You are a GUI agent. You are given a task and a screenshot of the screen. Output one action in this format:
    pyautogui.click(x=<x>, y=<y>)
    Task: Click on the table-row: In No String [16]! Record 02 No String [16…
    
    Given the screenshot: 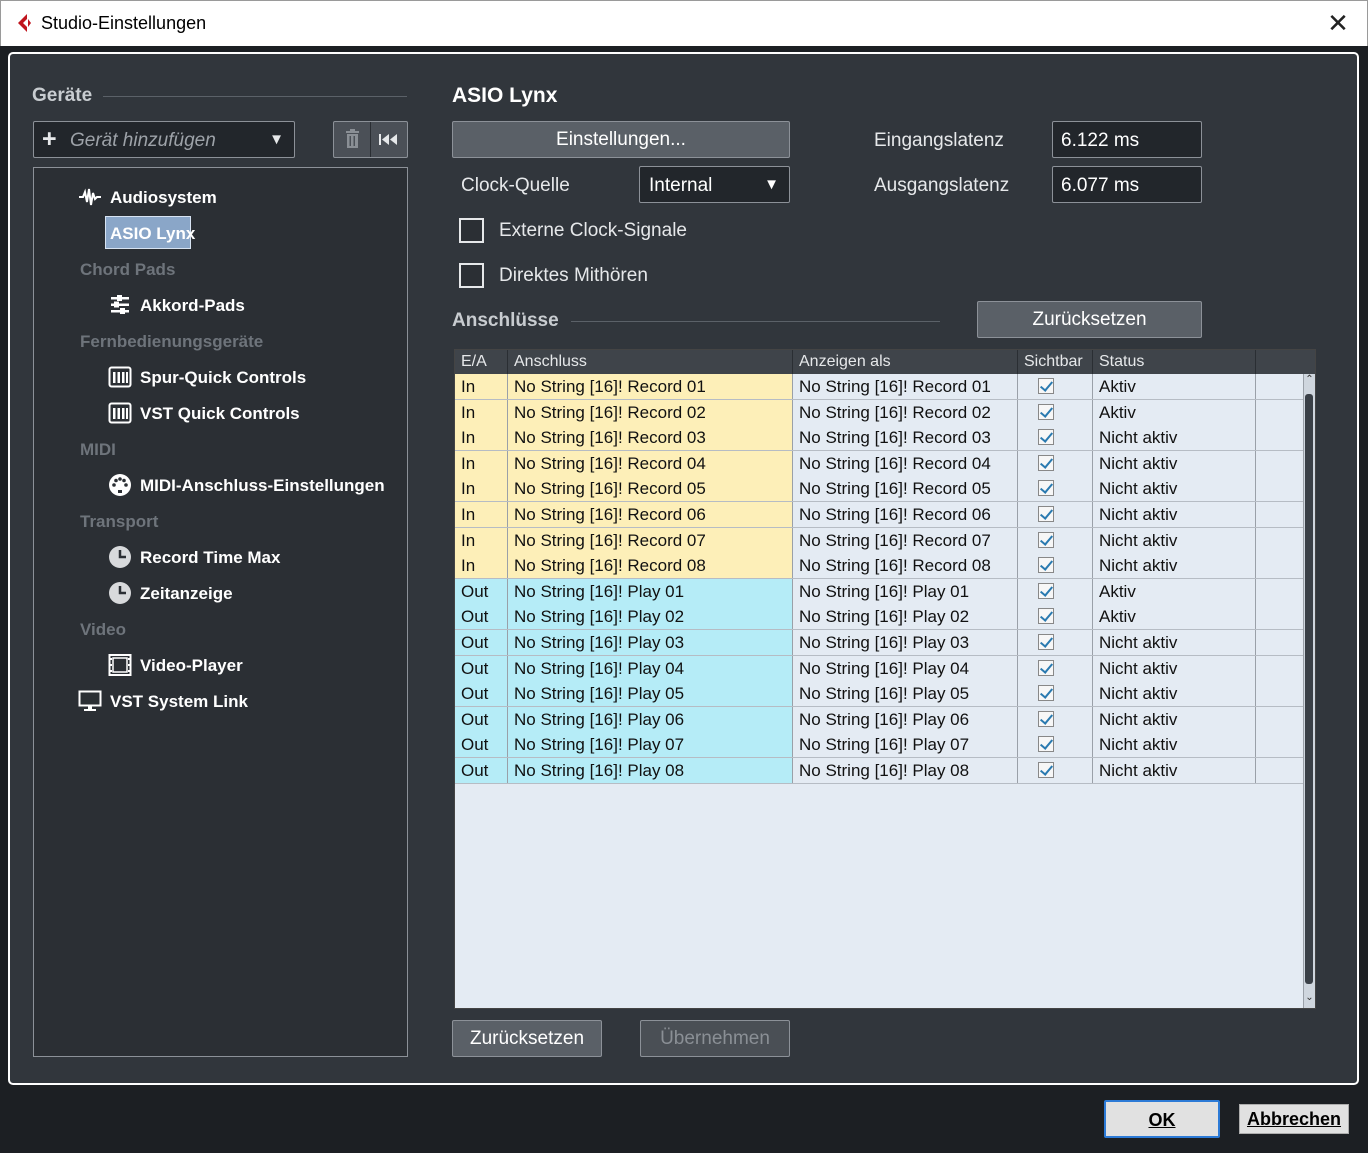 What is the action you would take?
    pyautogui.click(x=885, y=412)
    